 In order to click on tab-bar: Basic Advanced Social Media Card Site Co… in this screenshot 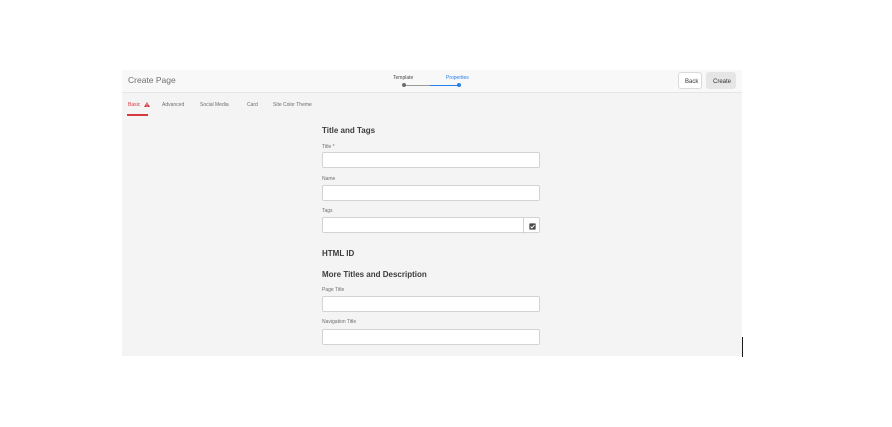, I will do `click(432, 108)`.